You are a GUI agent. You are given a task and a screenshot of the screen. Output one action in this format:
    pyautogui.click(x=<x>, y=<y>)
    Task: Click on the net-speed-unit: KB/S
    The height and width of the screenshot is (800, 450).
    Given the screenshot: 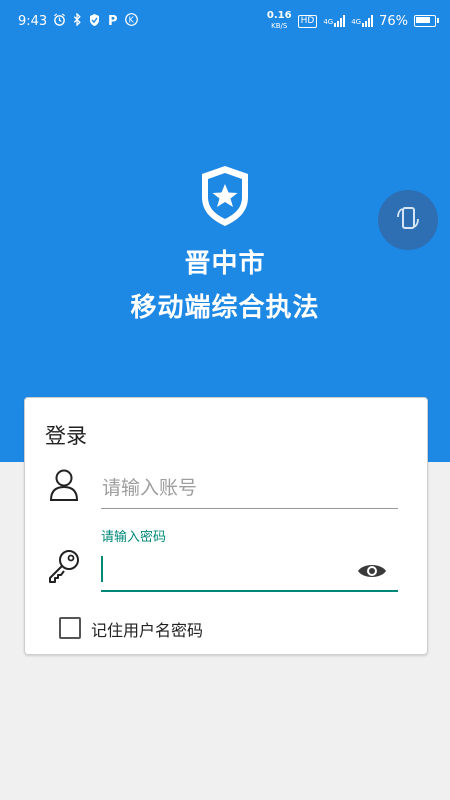 What is the action you would take?
    pyautogui.click(x=279, y=26)
    